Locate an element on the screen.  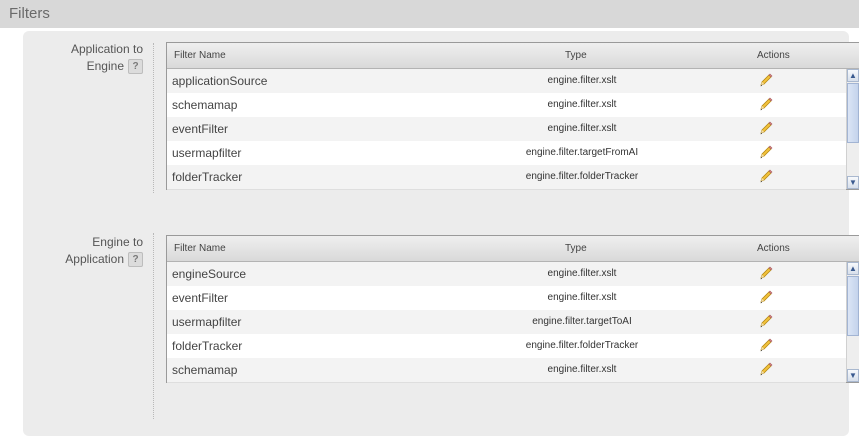
page-title: Filters is located at coordinates (29, 13).